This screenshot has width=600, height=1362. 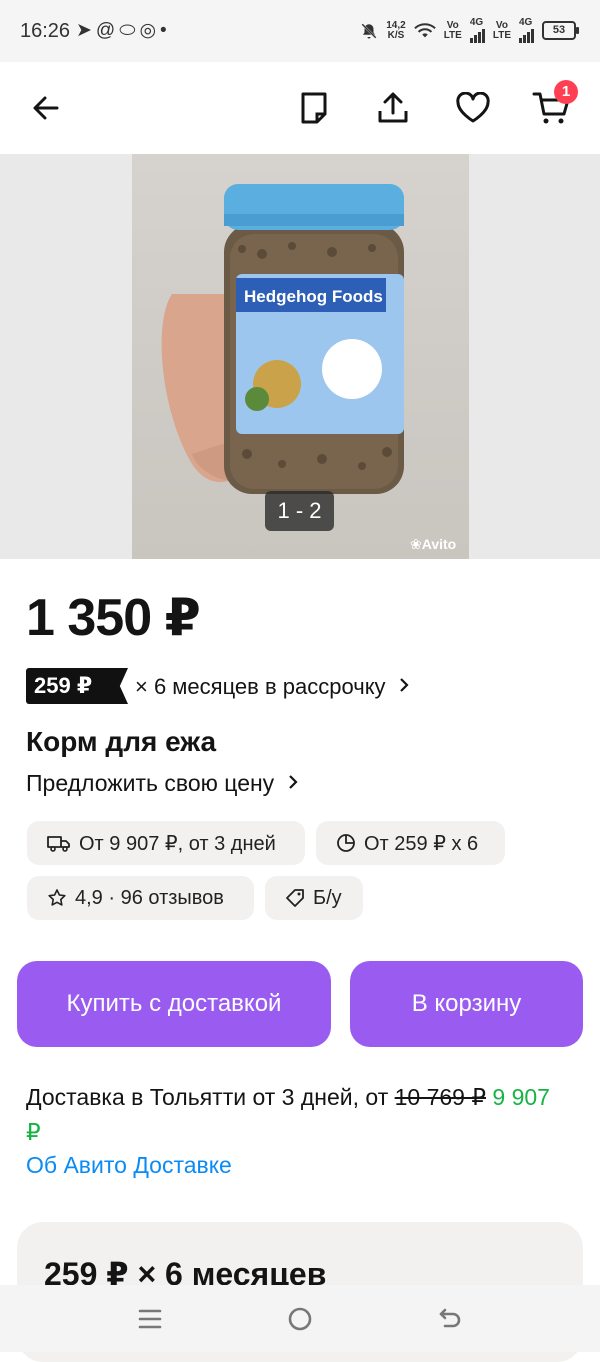 I want to click on favorite-button, so click(x=473, y=108).